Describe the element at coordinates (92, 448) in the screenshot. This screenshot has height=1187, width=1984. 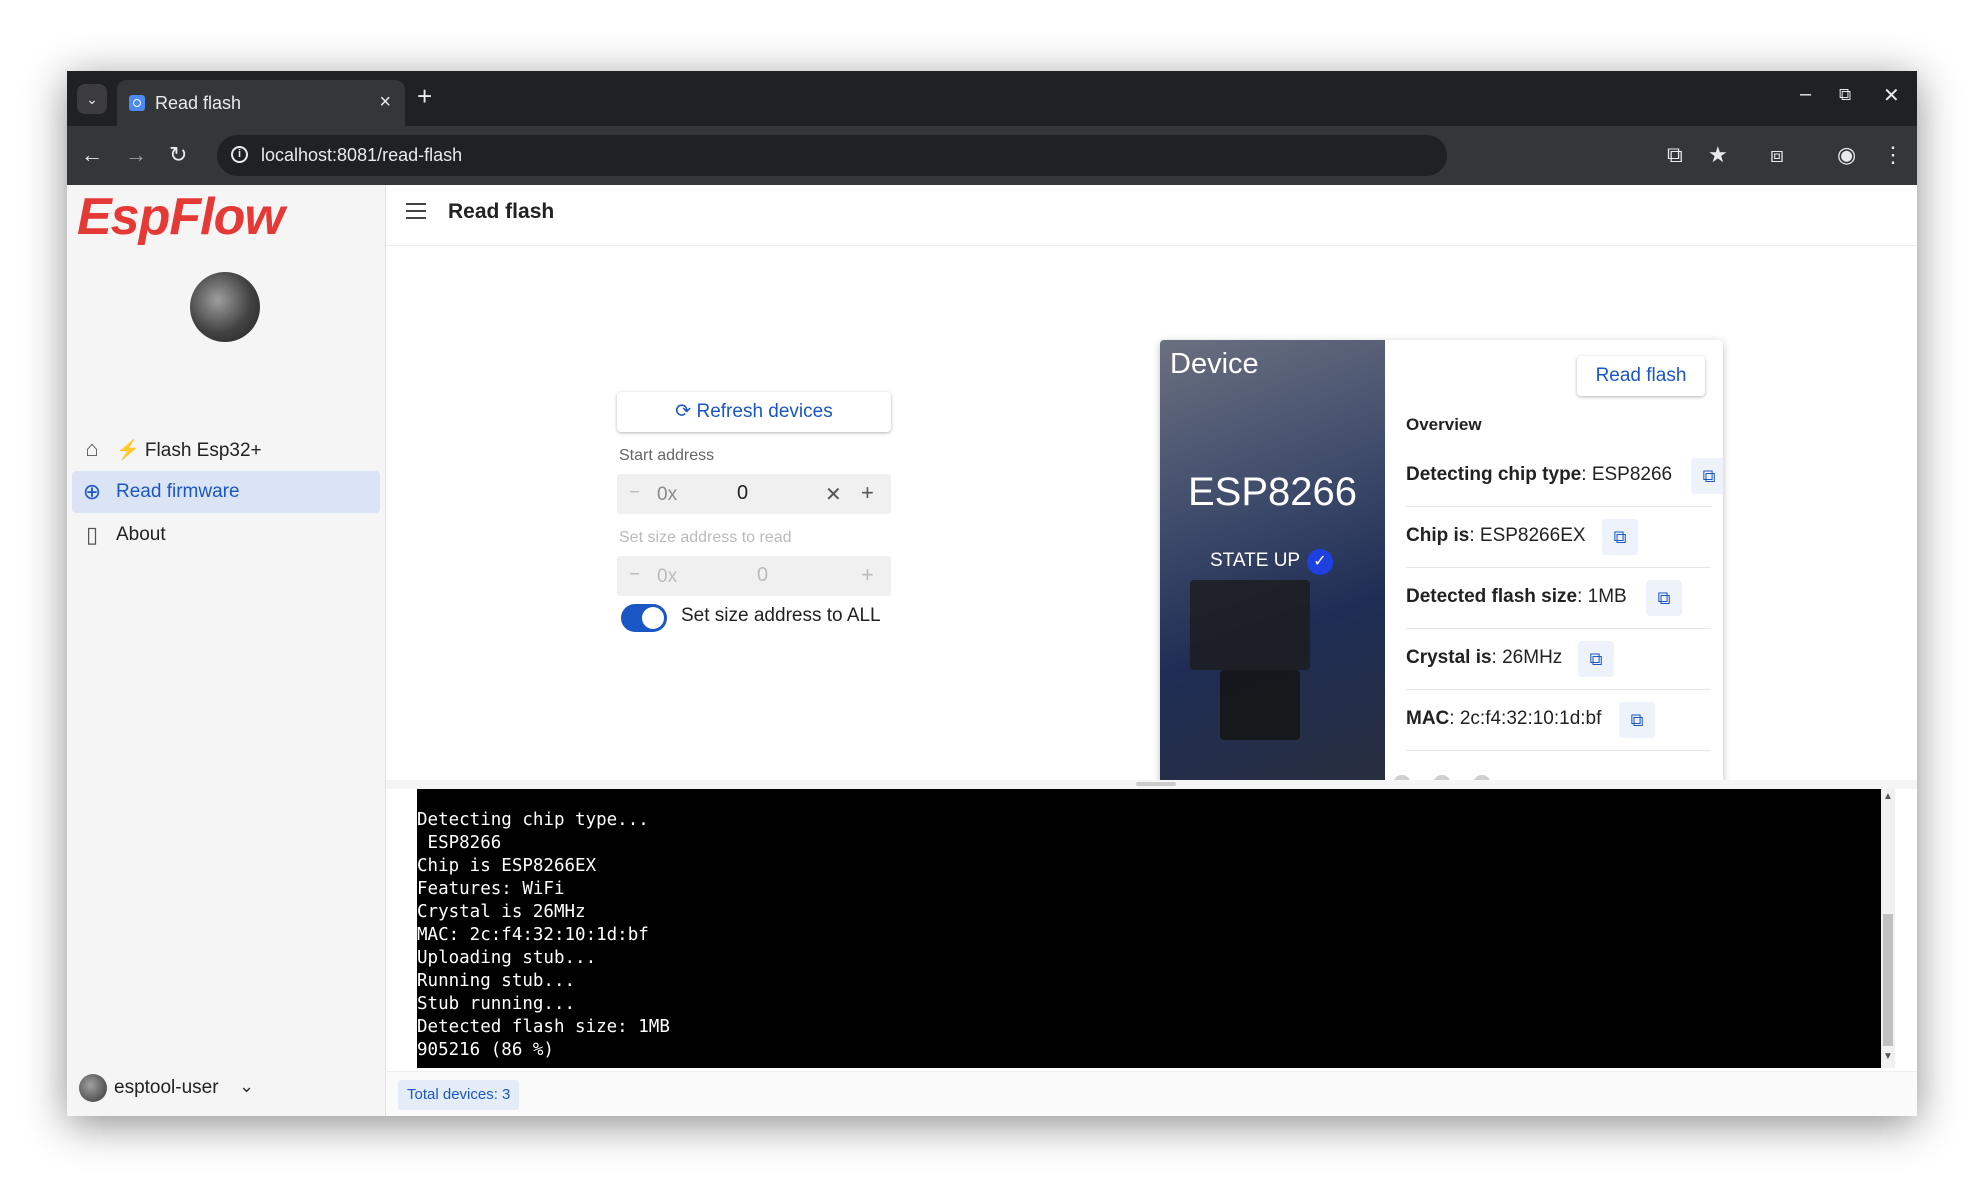
I see `home-icon: ⌂` at that location.